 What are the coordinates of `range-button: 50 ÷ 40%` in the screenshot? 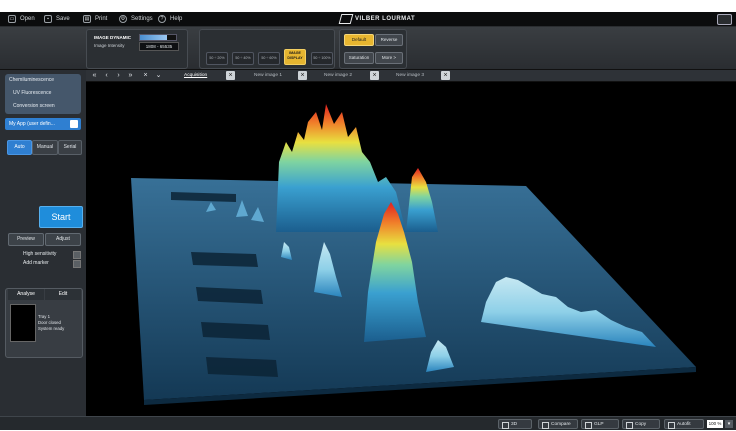 It's located at (243, 58).